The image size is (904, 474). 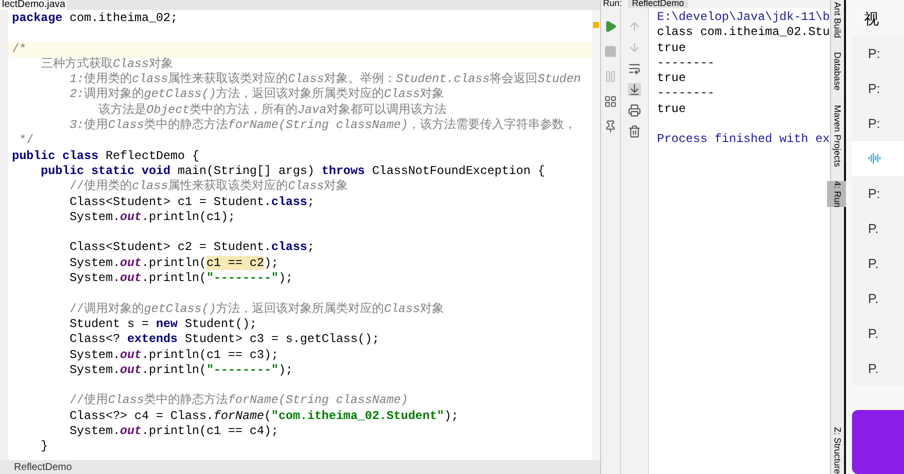 I want to click on scroll-to-end-icon, so click(x=634, y=89).